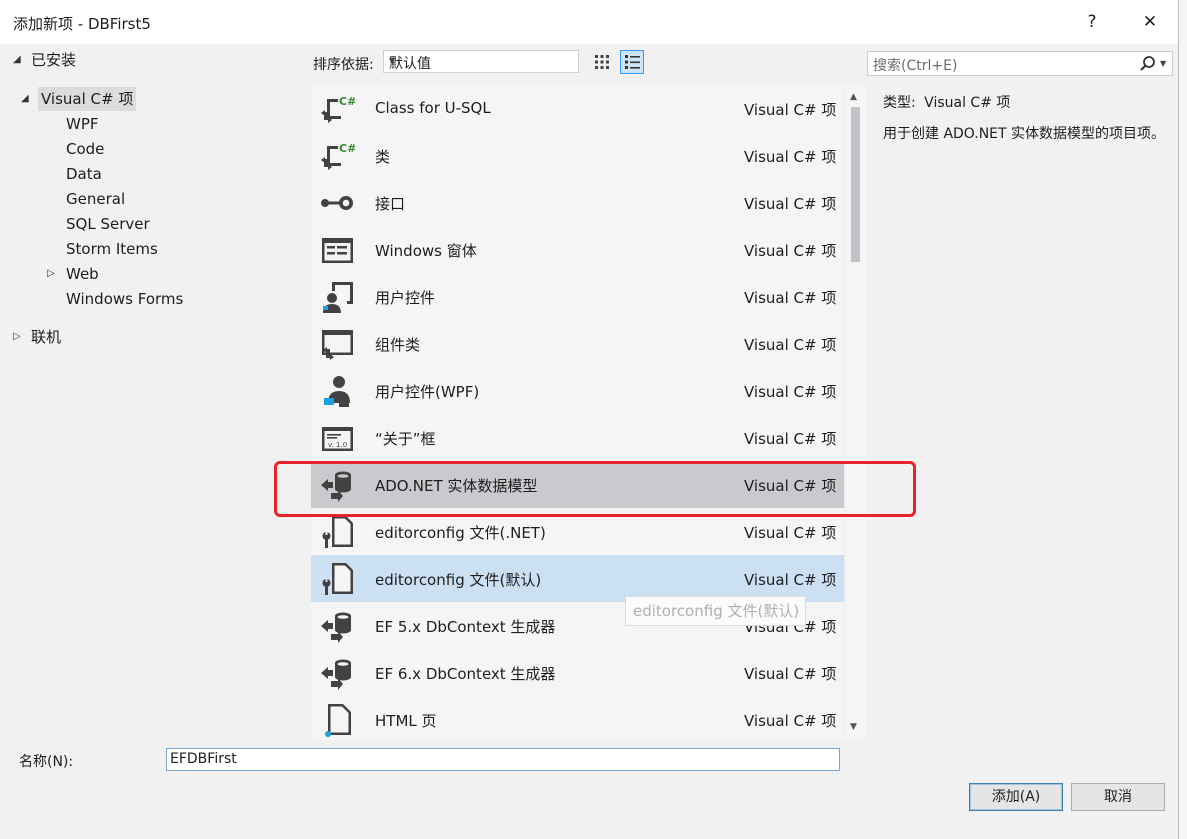 This screenshot has width=1187, height=839. I want to click on item-name: 类, so click(383, 157).